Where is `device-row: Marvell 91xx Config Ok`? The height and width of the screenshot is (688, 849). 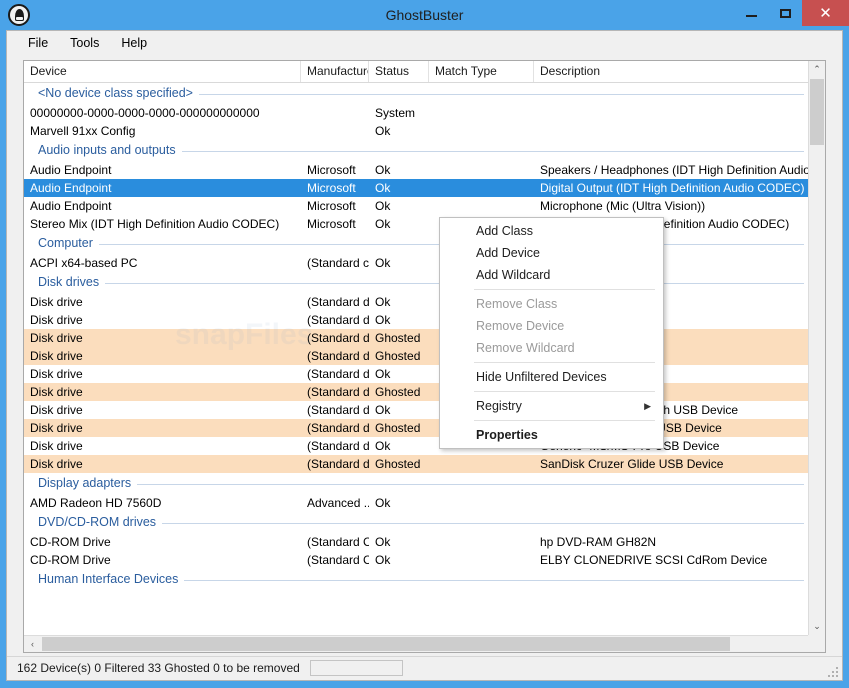
device-row: Marvell 91xx Config Ok is located at coordinates (417, 131).